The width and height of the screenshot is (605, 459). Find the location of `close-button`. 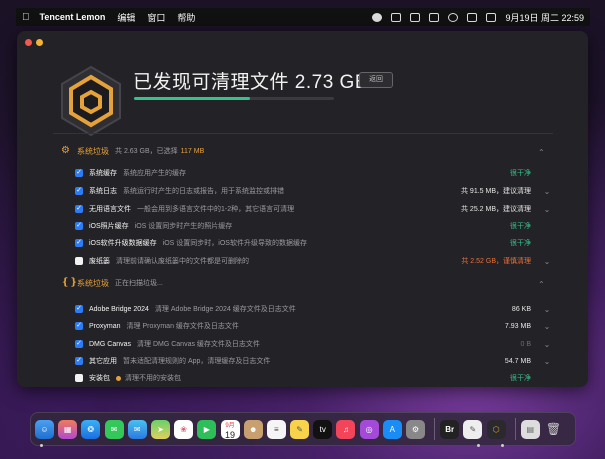

close-button is located at coordinates (28, 42).